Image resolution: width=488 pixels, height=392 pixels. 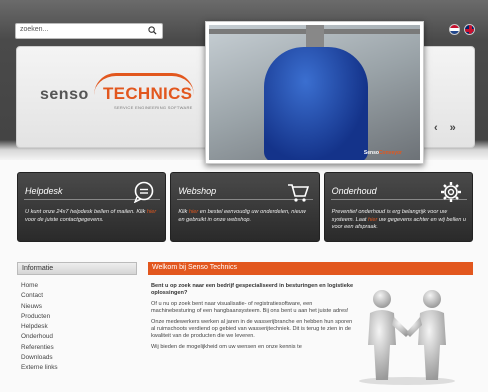 I want to click on gear-icon, so click(x=450, y=192).